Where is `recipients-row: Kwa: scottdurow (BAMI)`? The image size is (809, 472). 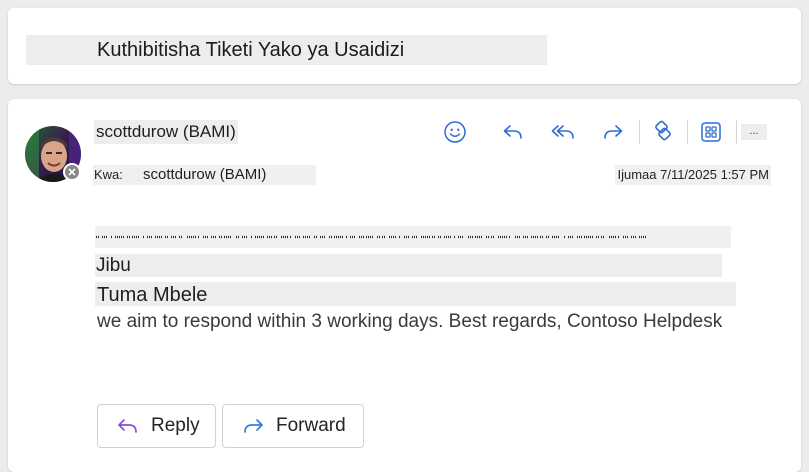
recipients-row: Kwa: scottdurow (BAMI) is located at coordinates (204, 175).